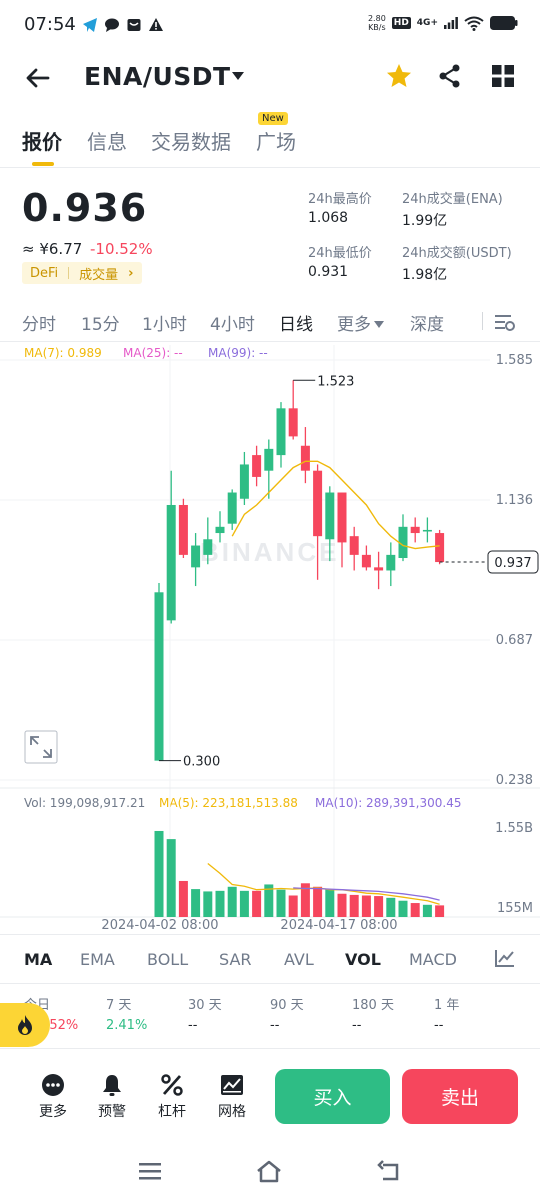 The height and width of the screenshot is (1200, 540). Describe the element at coordinates (443, 23) in the screenshot. I see `status-right: 2.80 KB/s HD 4G+` at that location.